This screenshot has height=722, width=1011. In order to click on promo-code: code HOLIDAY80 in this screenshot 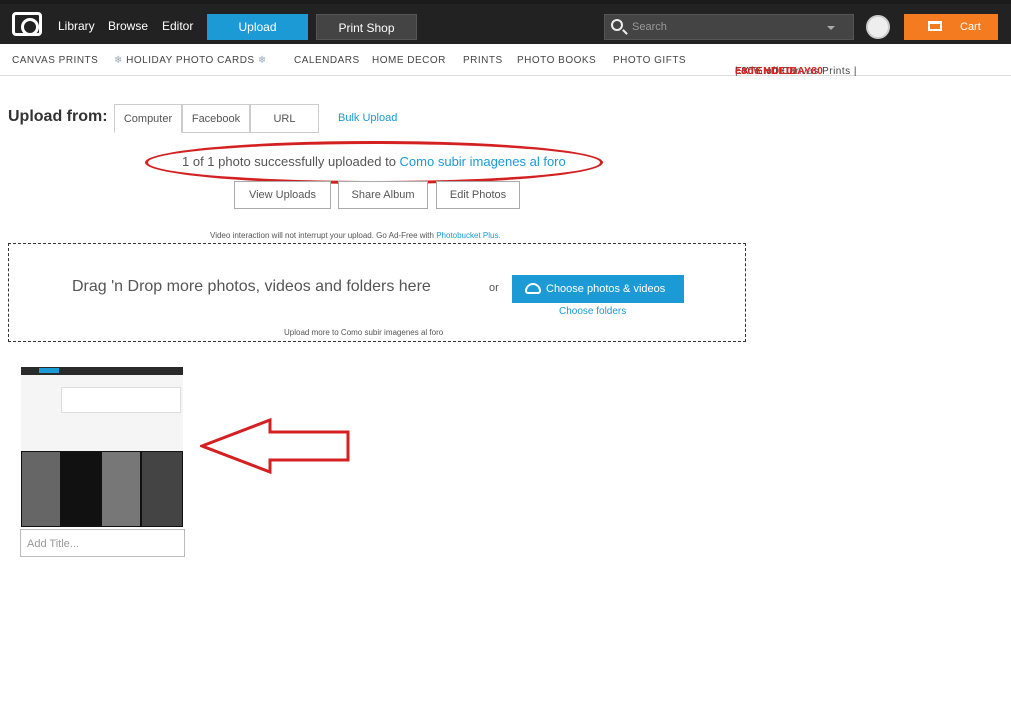, I will do `click(779, 71)`.